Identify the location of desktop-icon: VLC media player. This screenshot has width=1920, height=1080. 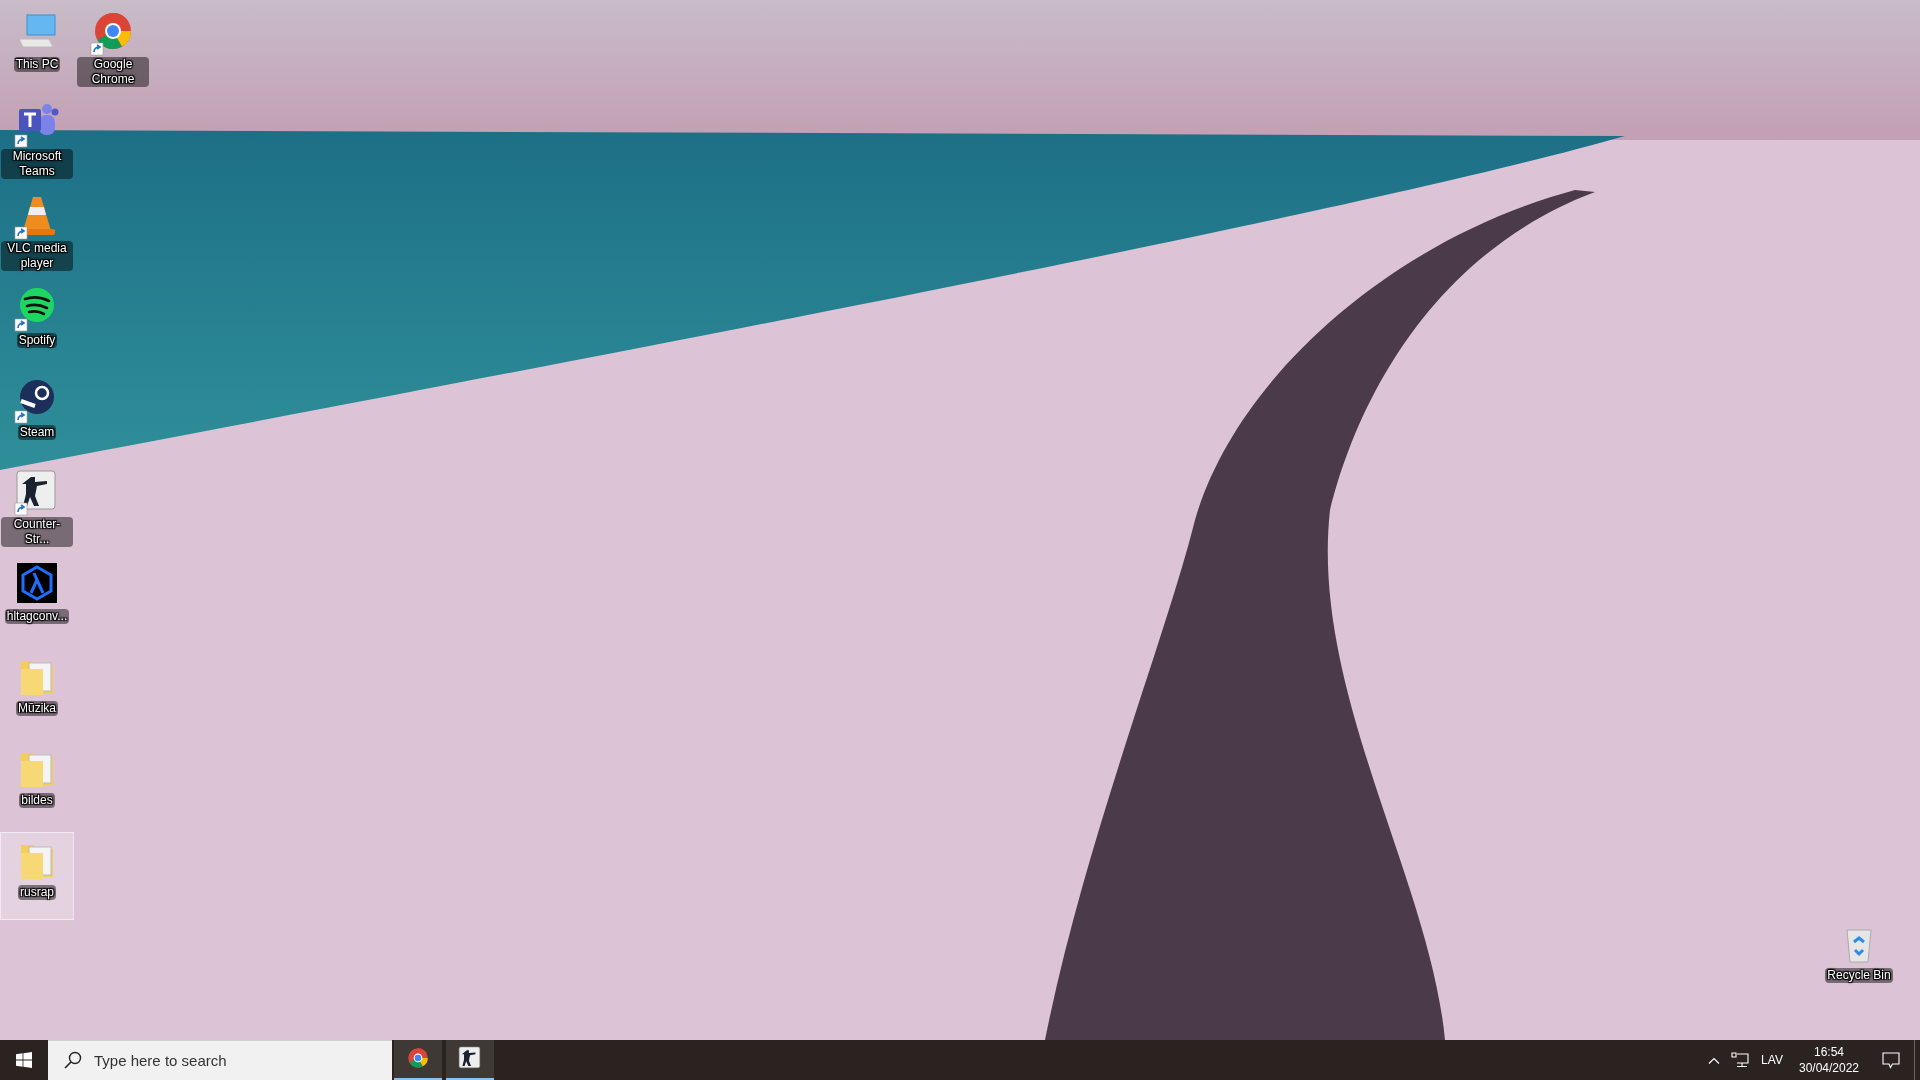
(37, 232).